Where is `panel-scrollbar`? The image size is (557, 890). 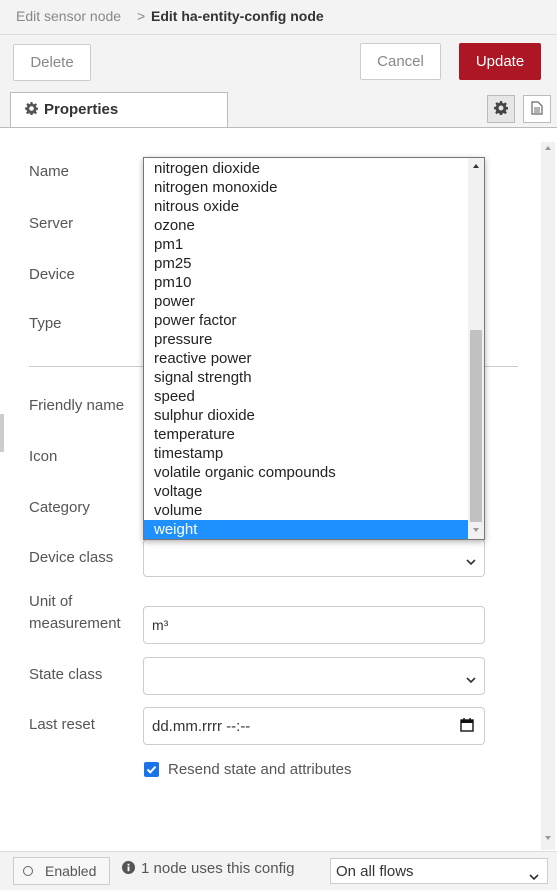
panel-scrollbar is located at coordinates (548, 496).